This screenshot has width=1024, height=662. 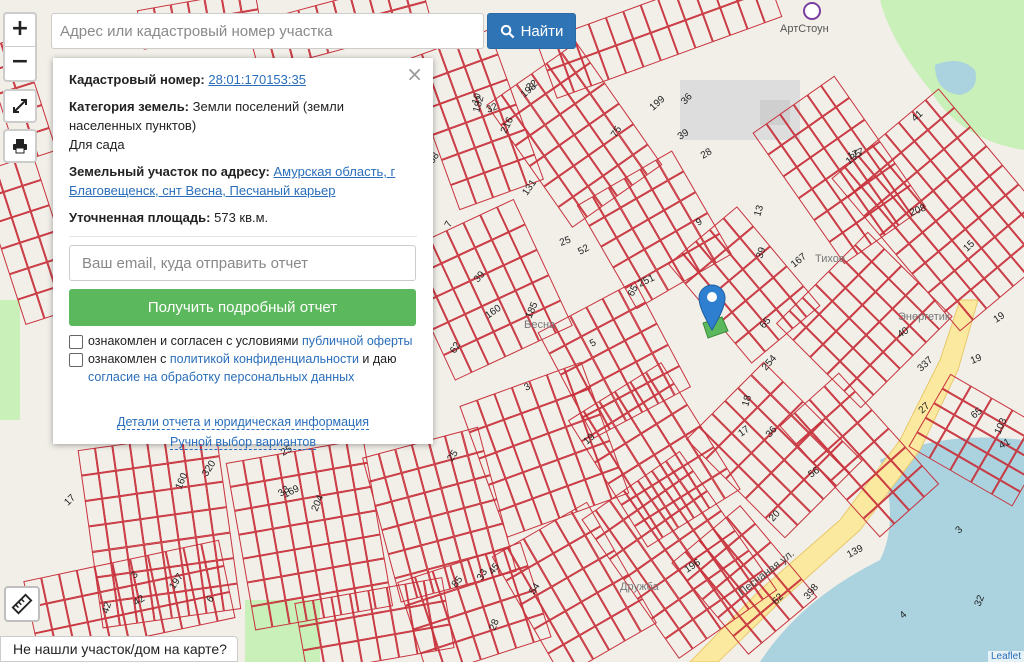 What do you see at coordinates (137, 79) in the screenshot?
I see `cadastral-number-label: Кадастровый номер:` at bounding box center [137, 79].